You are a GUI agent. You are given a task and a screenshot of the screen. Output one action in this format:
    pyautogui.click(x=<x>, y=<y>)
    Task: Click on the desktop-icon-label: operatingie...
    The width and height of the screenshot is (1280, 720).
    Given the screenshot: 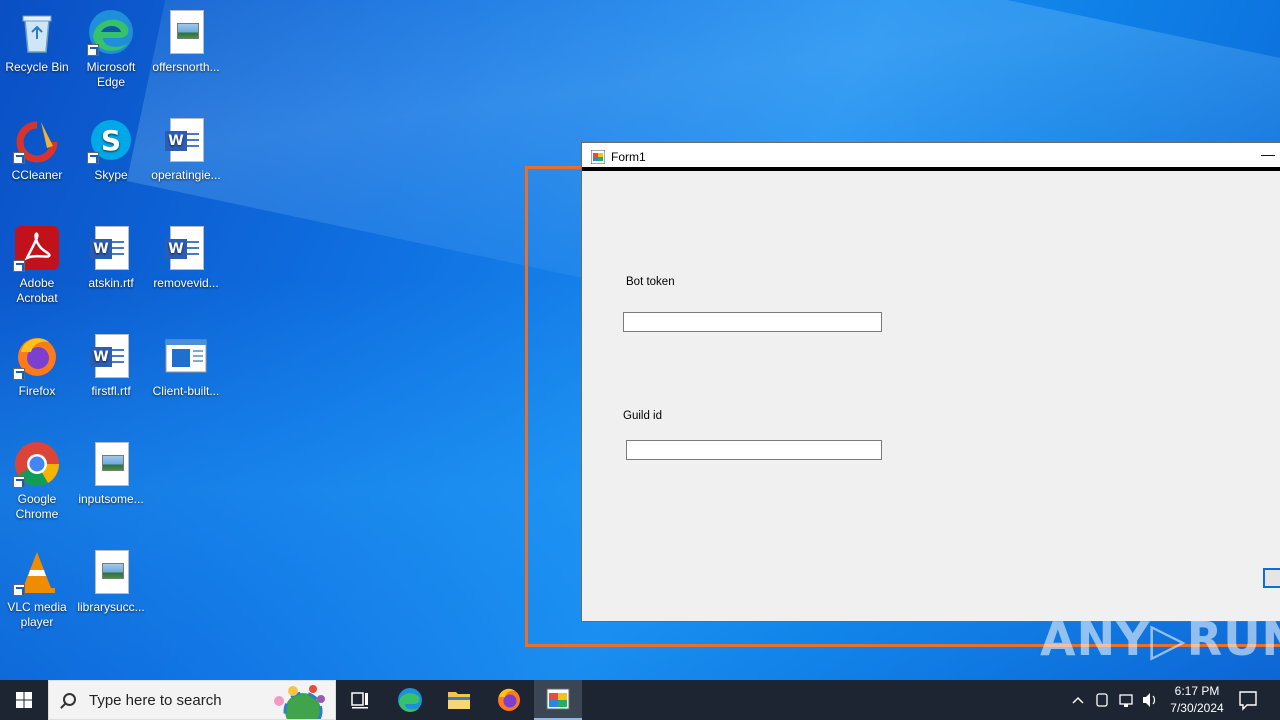 What is the action you would take?
    pyautogui.click(x=186, y=175)
    